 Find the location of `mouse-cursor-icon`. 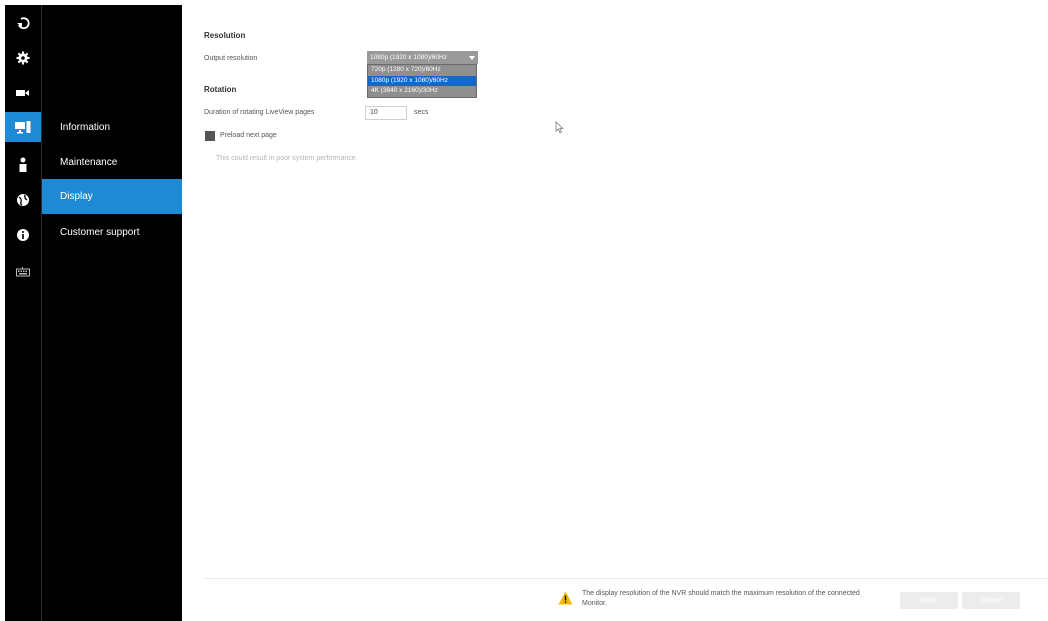

mouse-cursor-icon is located at coordinates (559, 127).